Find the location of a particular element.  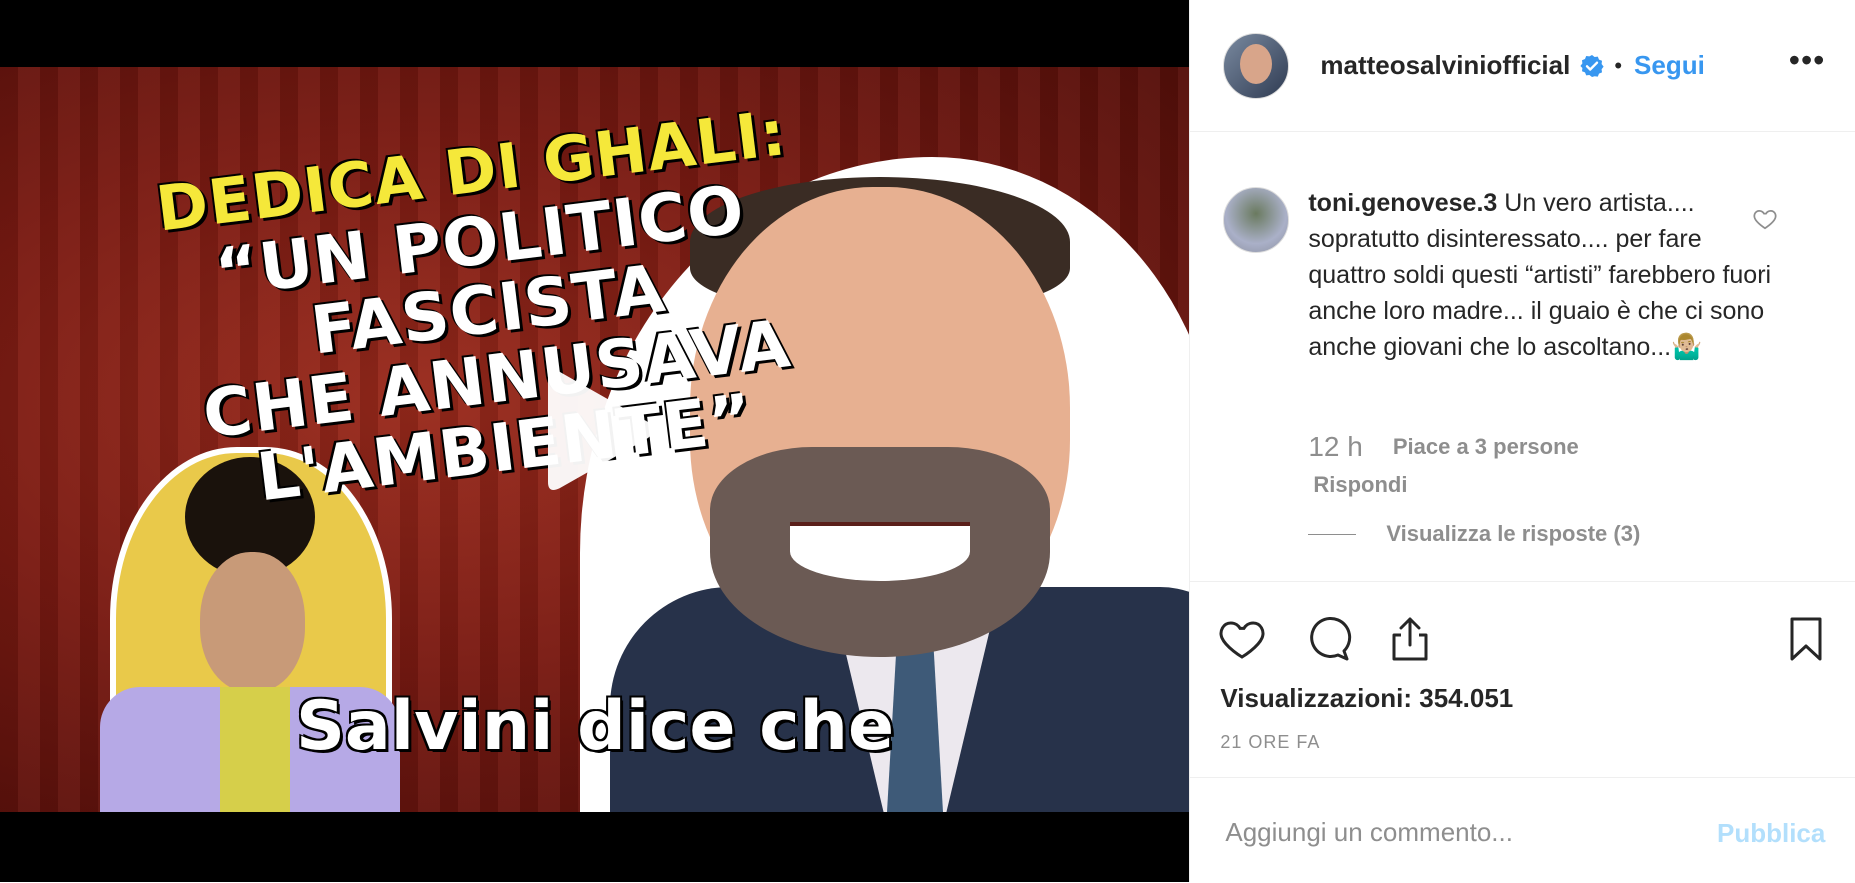

author-username: matteosalviniofficial is located at coordinates (1445, 65).